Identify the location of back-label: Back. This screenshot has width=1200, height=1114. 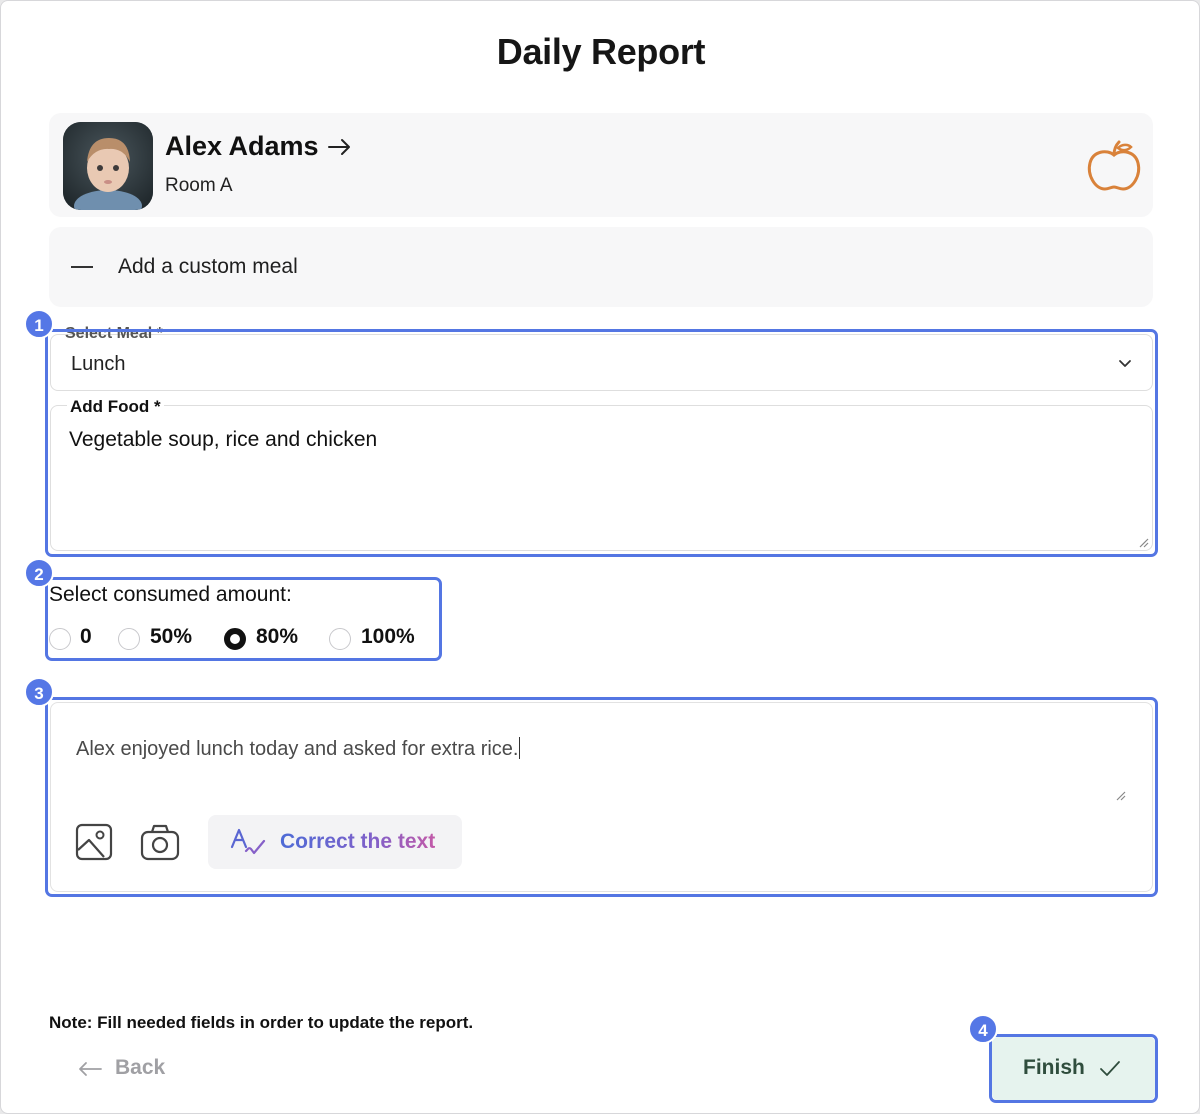
(140, 1067).